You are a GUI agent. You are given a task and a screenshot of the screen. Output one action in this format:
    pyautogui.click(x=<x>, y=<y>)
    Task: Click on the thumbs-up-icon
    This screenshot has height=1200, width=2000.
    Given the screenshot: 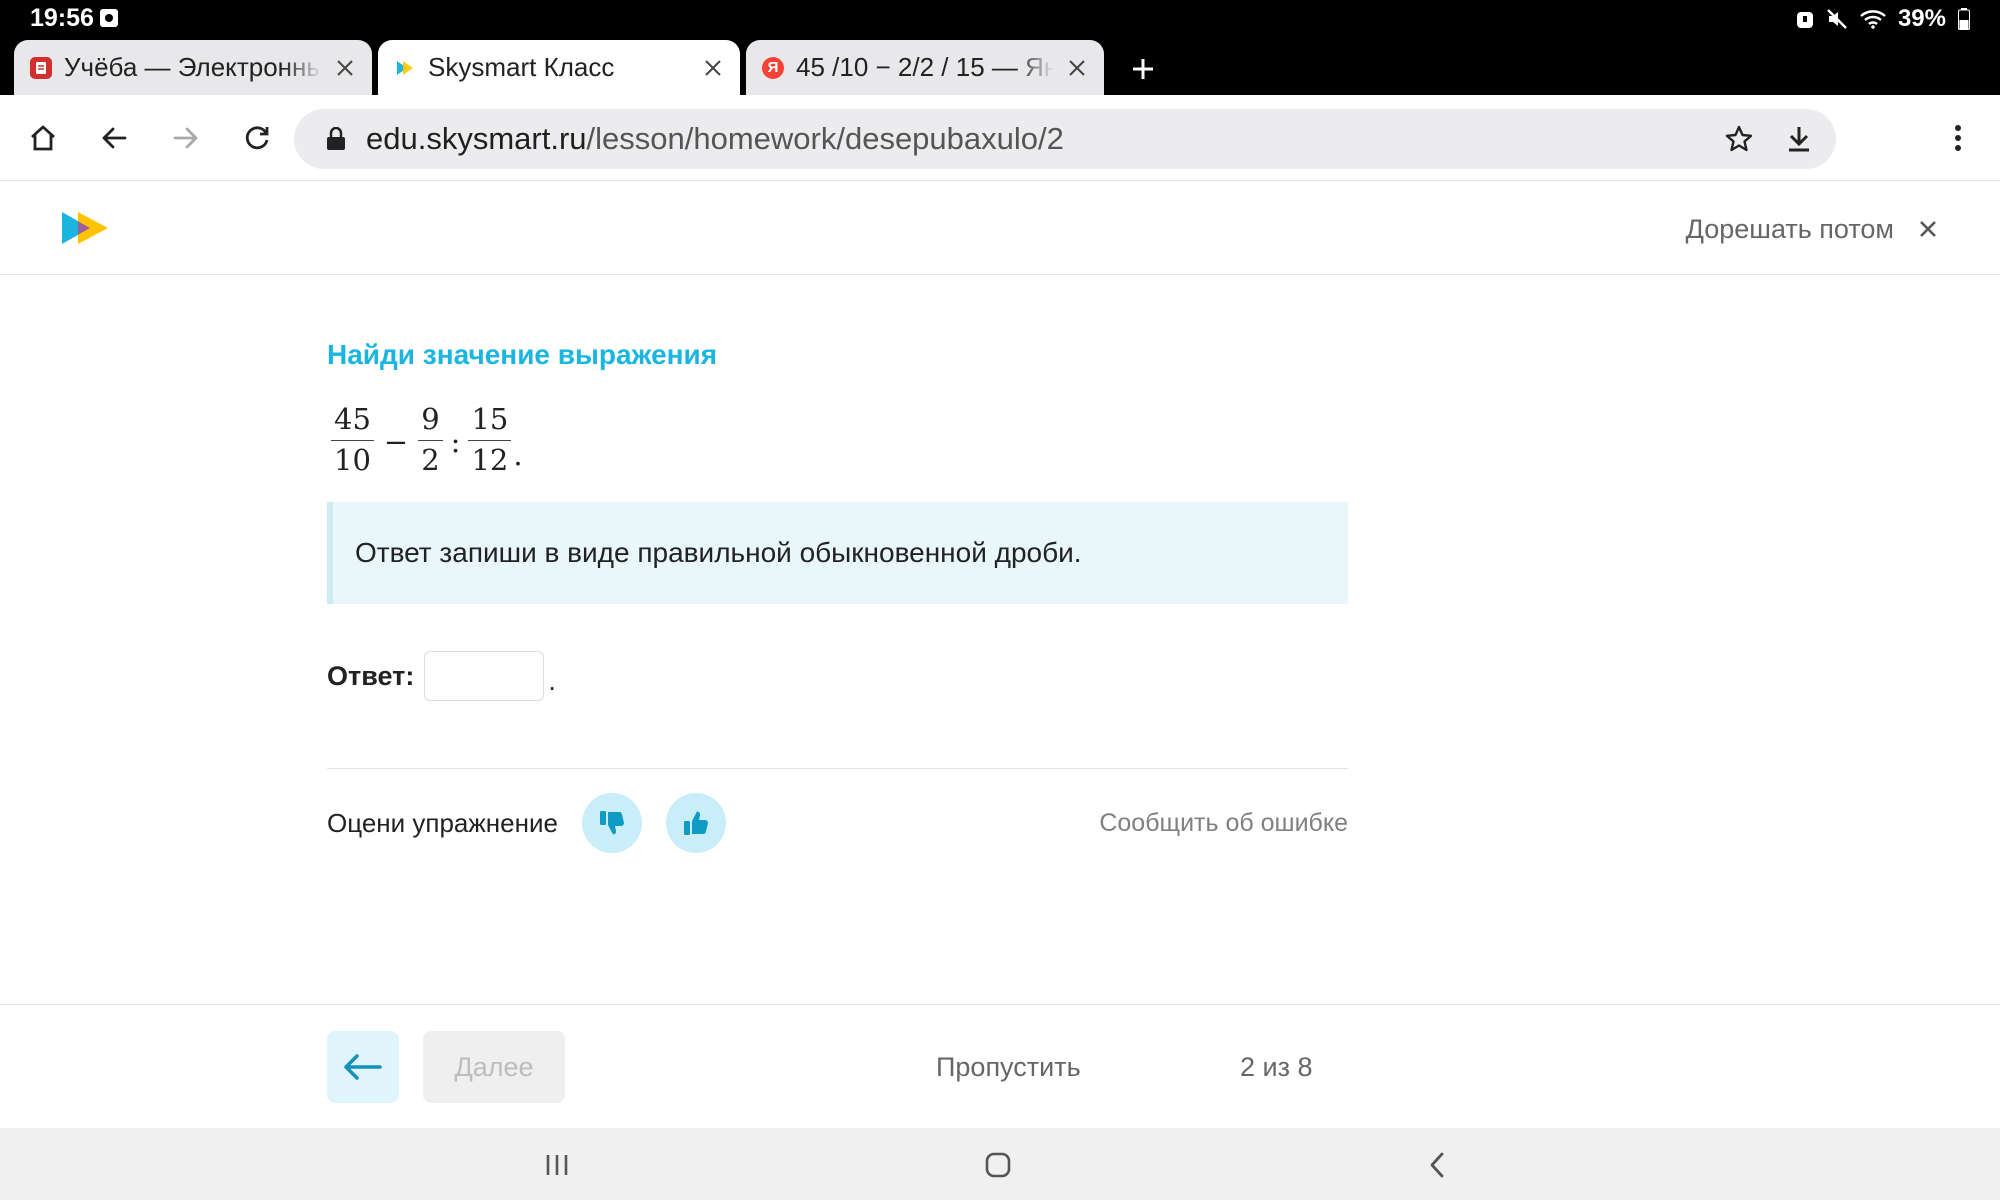 What is the action you would take?
    pyautogui.click(x=695, y=823)
    